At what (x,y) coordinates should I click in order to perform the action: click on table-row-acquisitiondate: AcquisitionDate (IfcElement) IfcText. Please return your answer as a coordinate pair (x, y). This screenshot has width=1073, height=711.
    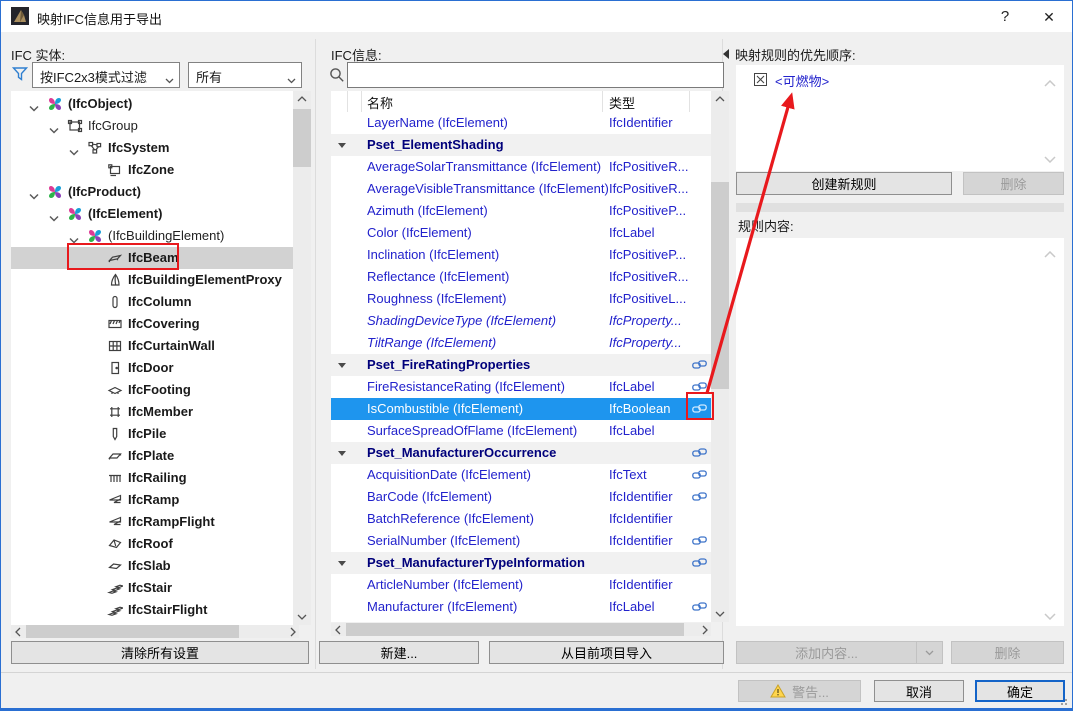
    Looking at the image, I should click on (521, 475).